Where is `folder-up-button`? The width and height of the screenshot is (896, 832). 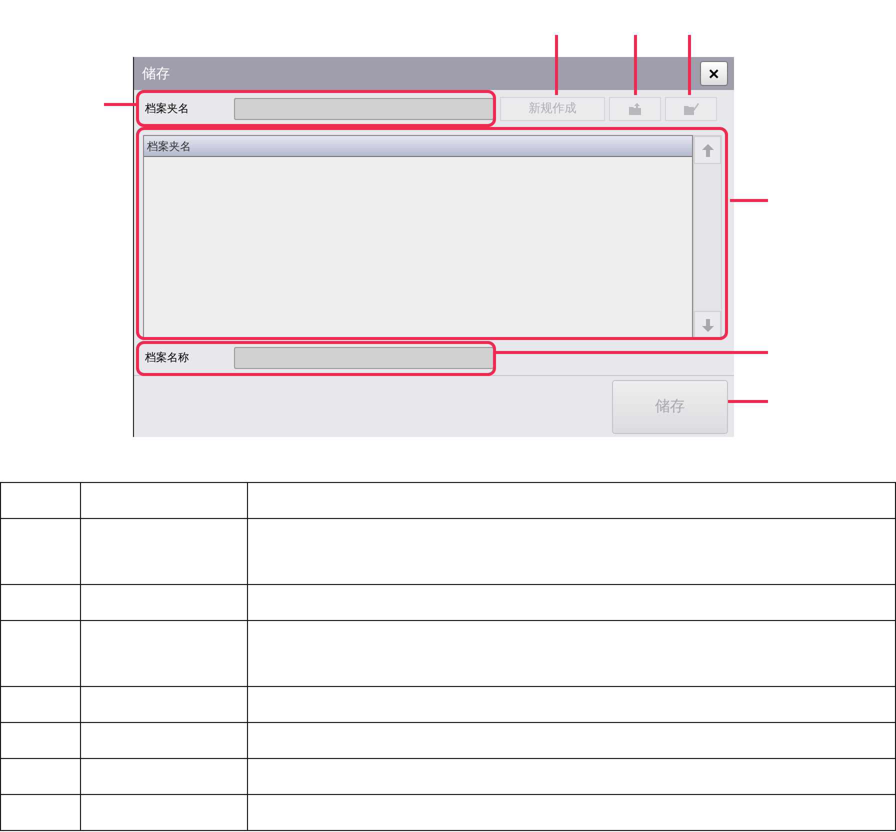
folder-up-button is located at coordinates (635, 108).